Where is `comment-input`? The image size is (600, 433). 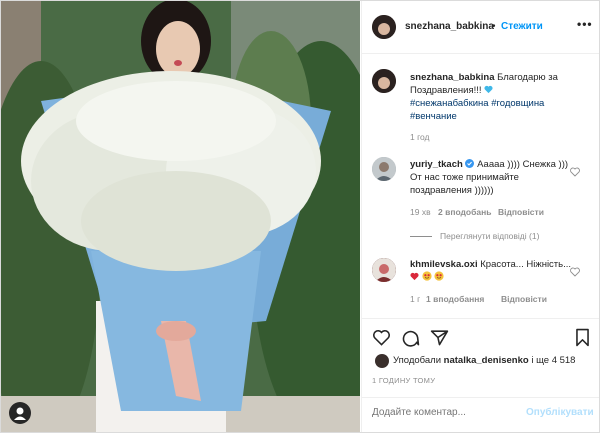
comment-input is located at coordinates (447, 412).